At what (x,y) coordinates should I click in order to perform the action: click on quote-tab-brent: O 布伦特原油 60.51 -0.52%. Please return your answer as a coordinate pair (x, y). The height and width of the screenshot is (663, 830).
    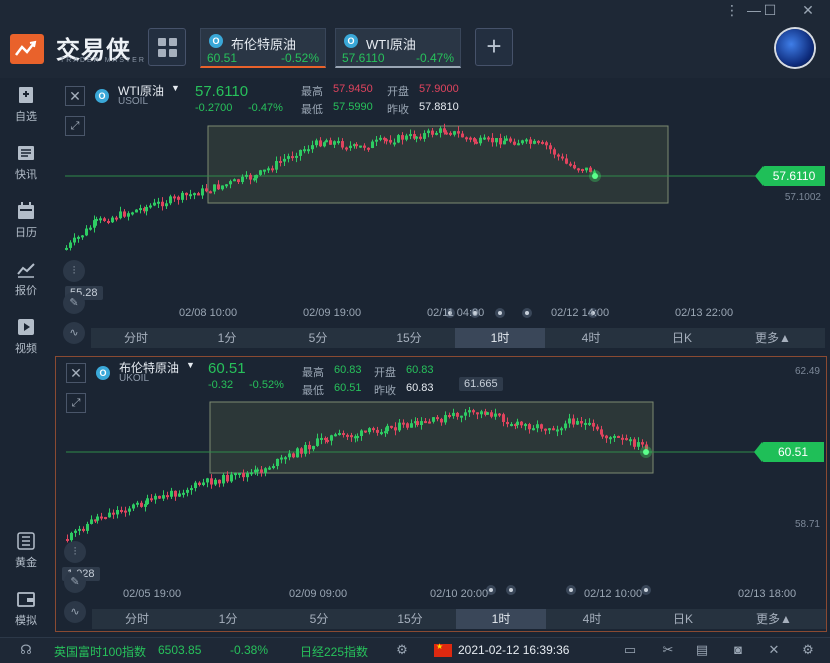
    Looking at the image, I should click on (263, 48).